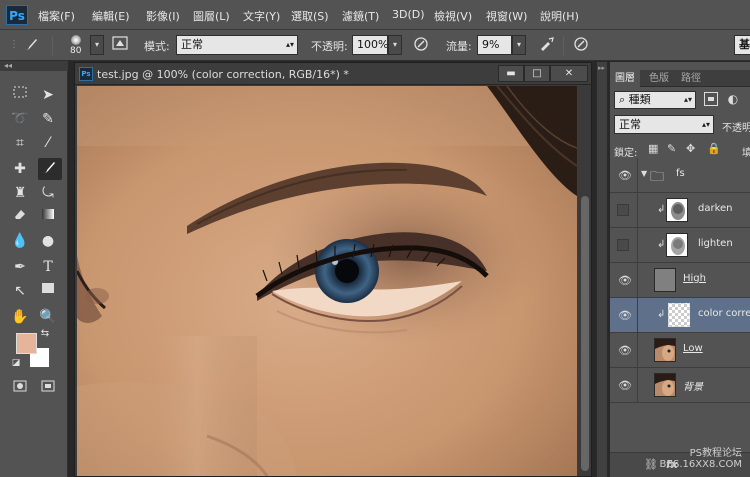  Describe the element at coordinates (192, 44) in the screenshot. I see `mode-value: 正常` at that location.